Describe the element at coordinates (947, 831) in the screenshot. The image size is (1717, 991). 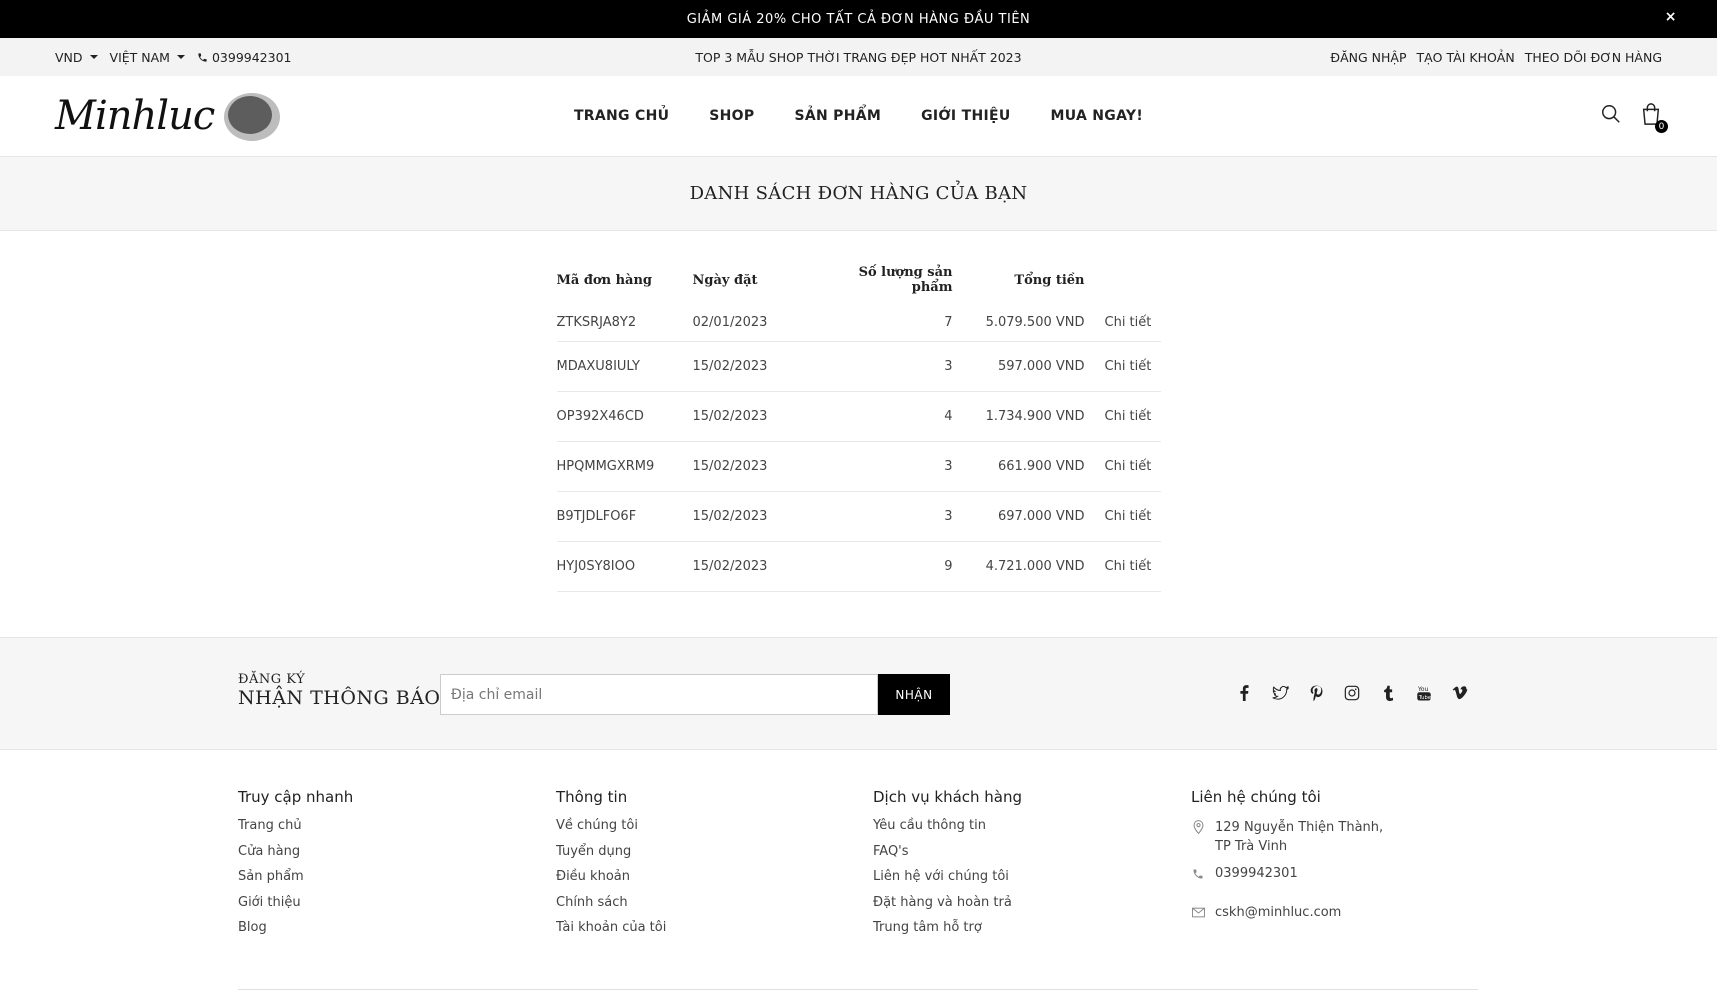
I see `footer-link-inquiry: Yêu cầu thông tin` at that location.